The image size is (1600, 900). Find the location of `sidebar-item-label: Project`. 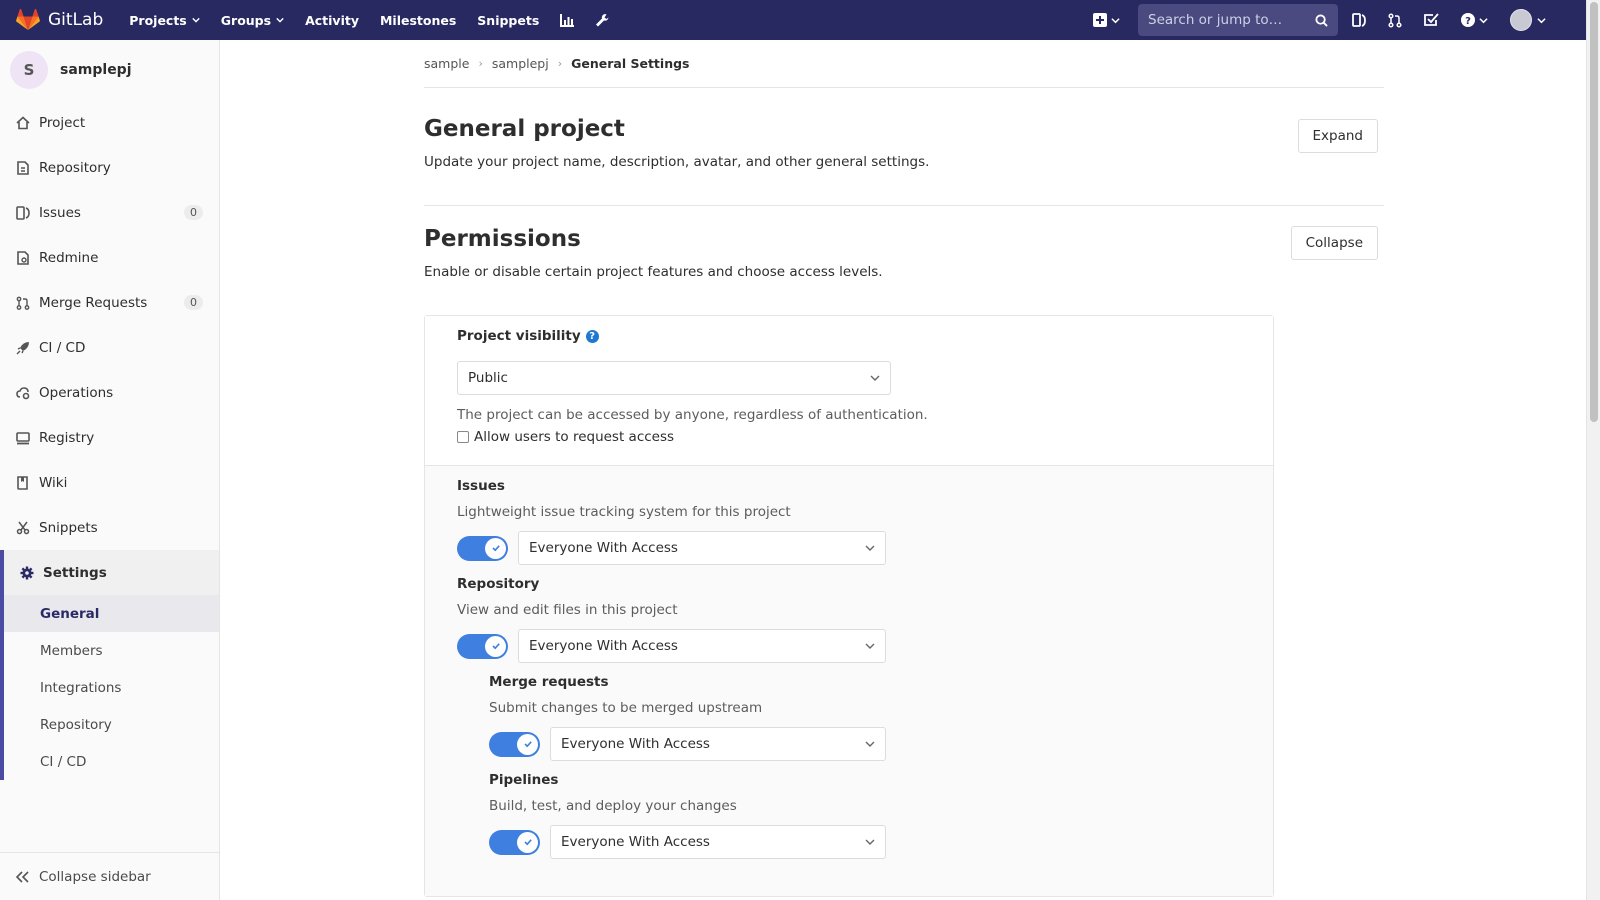

sidebar-item-label: Project is located at coordinates (62, 122).